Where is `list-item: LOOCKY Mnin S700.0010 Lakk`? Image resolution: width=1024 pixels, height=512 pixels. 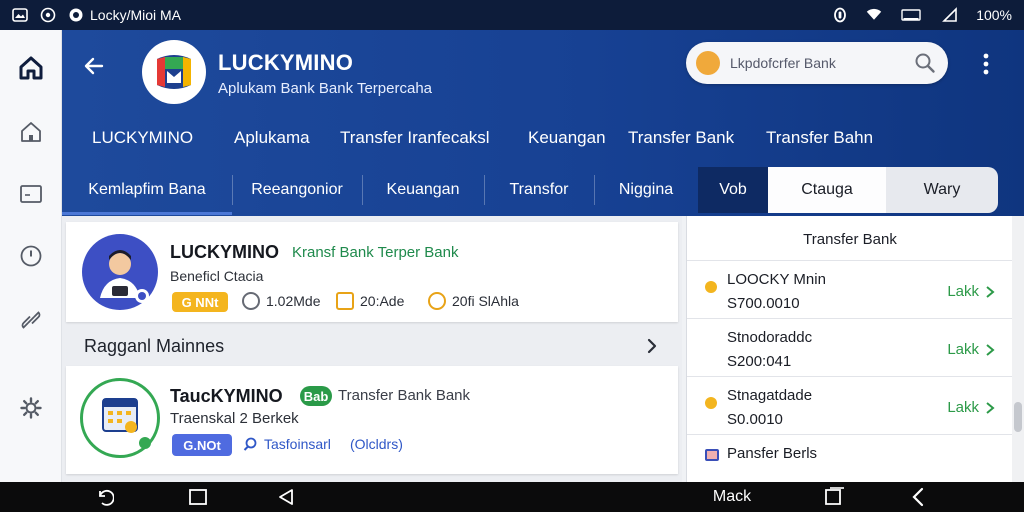
list-item: LOOCKY Mnin S700.0010 Lakk is located at coordinates (850, 289).